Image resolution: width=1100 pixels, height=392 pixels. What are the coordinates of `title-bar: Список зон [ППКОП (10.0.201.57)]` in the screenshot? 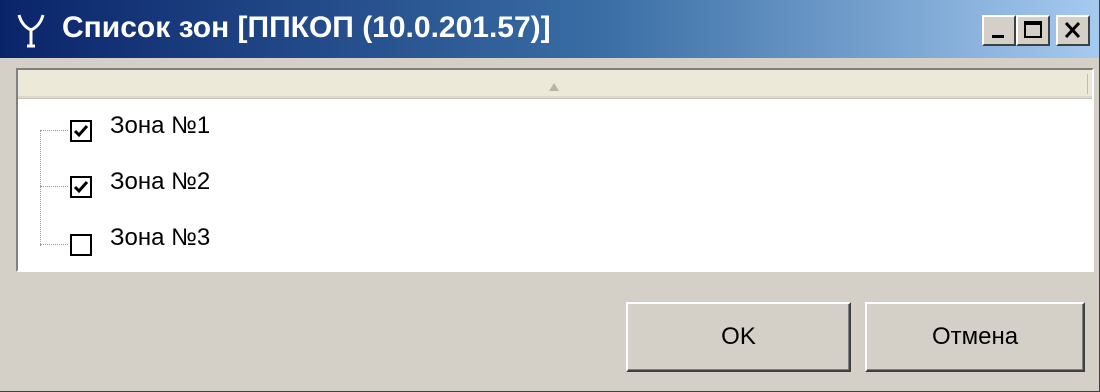 It's located at (549, 29).